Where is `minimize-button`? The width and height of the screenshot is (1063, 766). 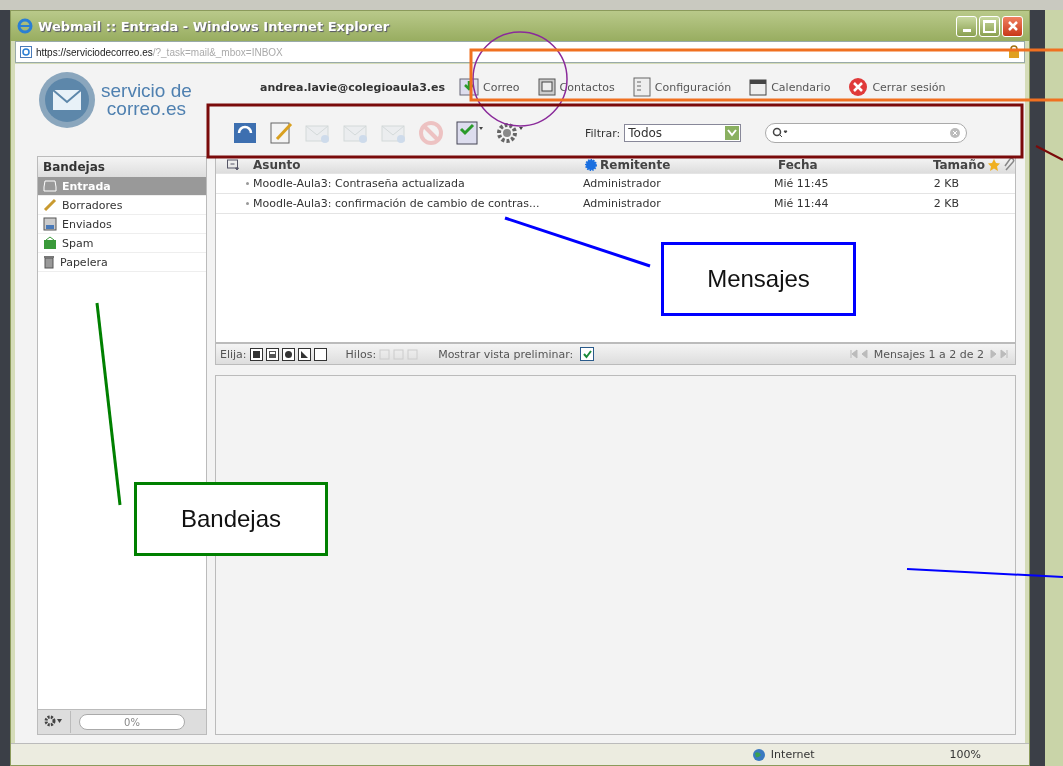
minimize-button is located at coordinates (966, 26).